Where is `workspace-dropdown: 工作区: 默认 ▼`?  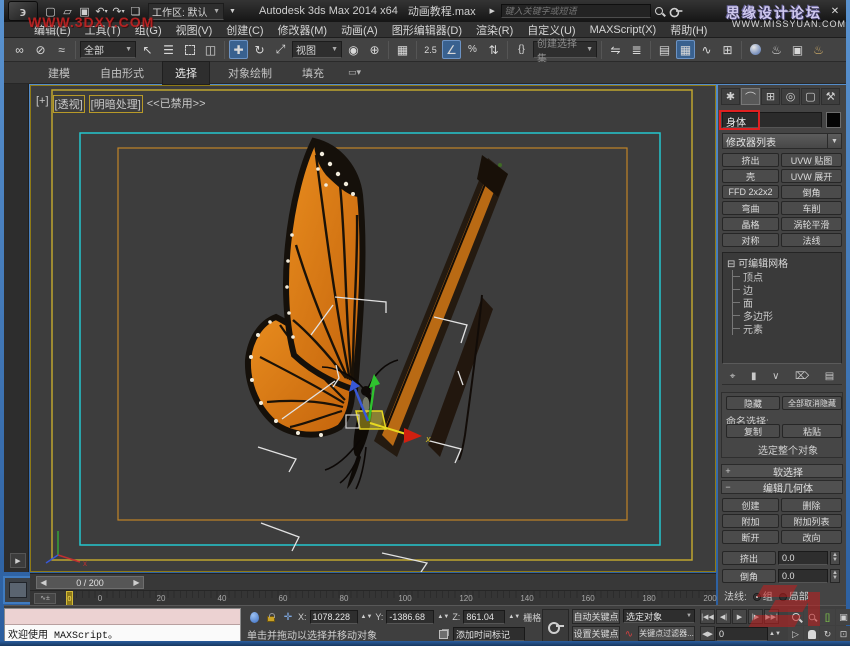
workspace-dropdown: 工作区: 默认 ▼ is located at coordinates (186, 11).